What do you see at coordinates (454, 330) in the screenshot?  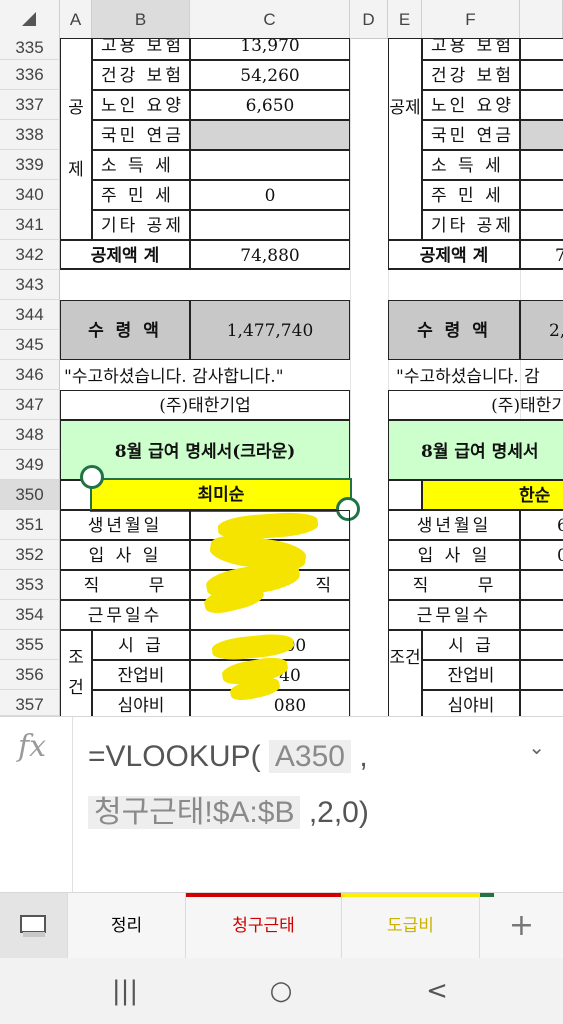 I see `net-pay-label: 수 령 액` at bounding box center [454, 330].